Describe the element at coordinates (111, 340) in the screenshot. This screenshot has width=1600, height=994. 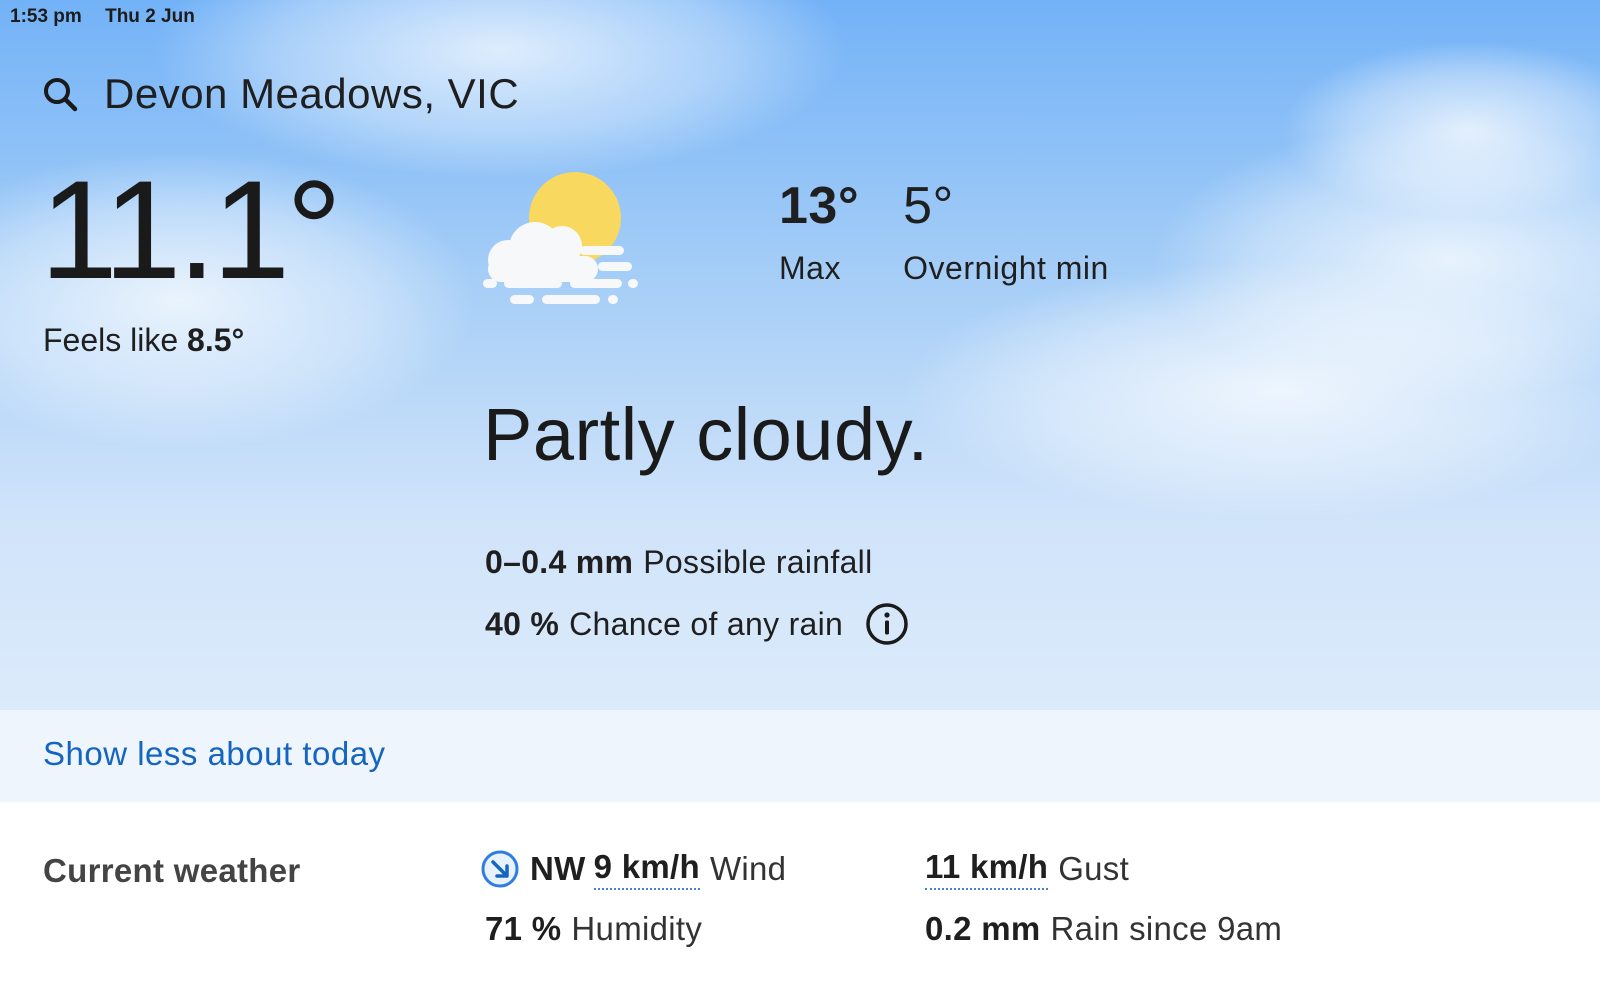
I see `feels-like-label: Feels like` at that location.